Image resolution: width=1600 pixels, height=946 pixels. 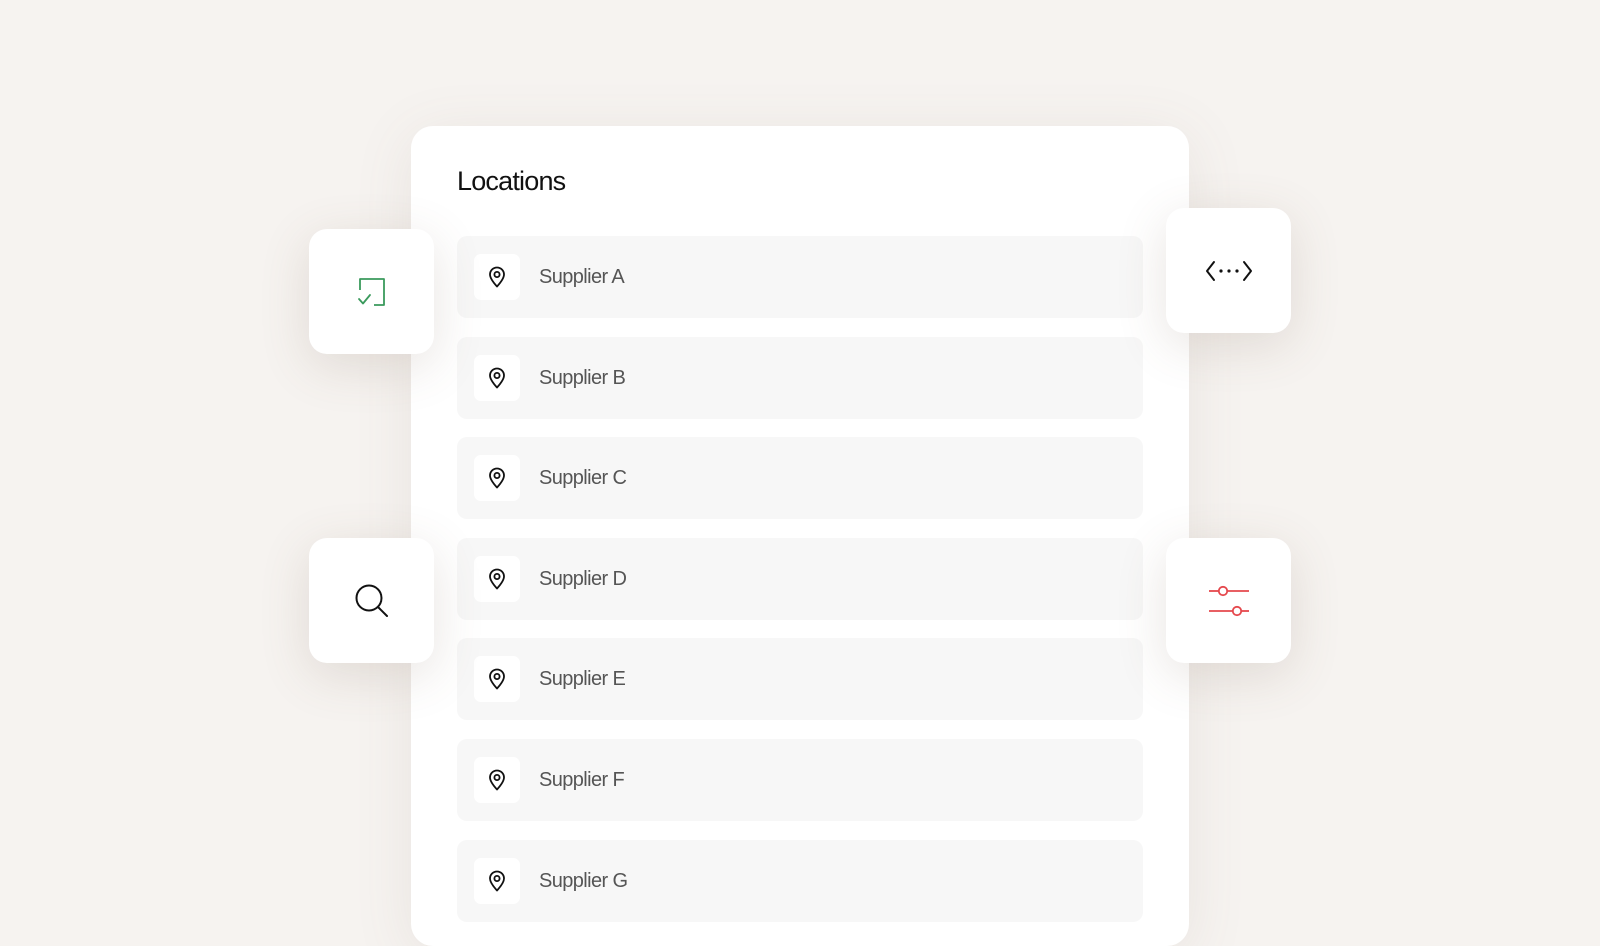 I want to click on location-item-supplier-a: Supplier A, so click(x=800, y=277).